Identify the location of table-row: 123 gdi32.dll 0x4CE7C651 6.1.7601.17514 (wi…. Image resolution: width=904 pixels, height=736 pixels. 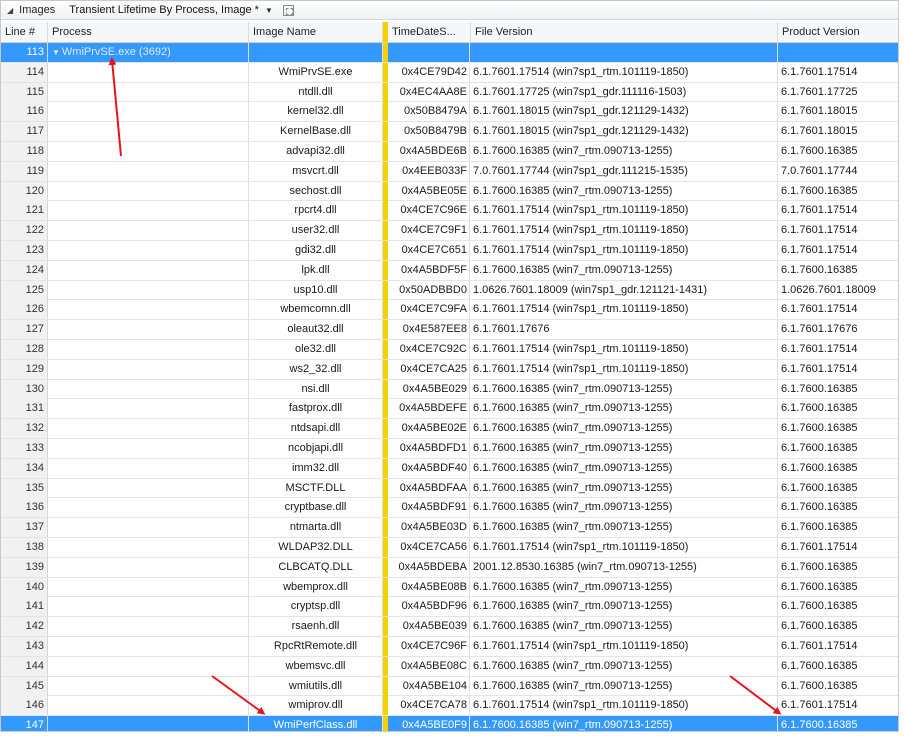
(449, 250).